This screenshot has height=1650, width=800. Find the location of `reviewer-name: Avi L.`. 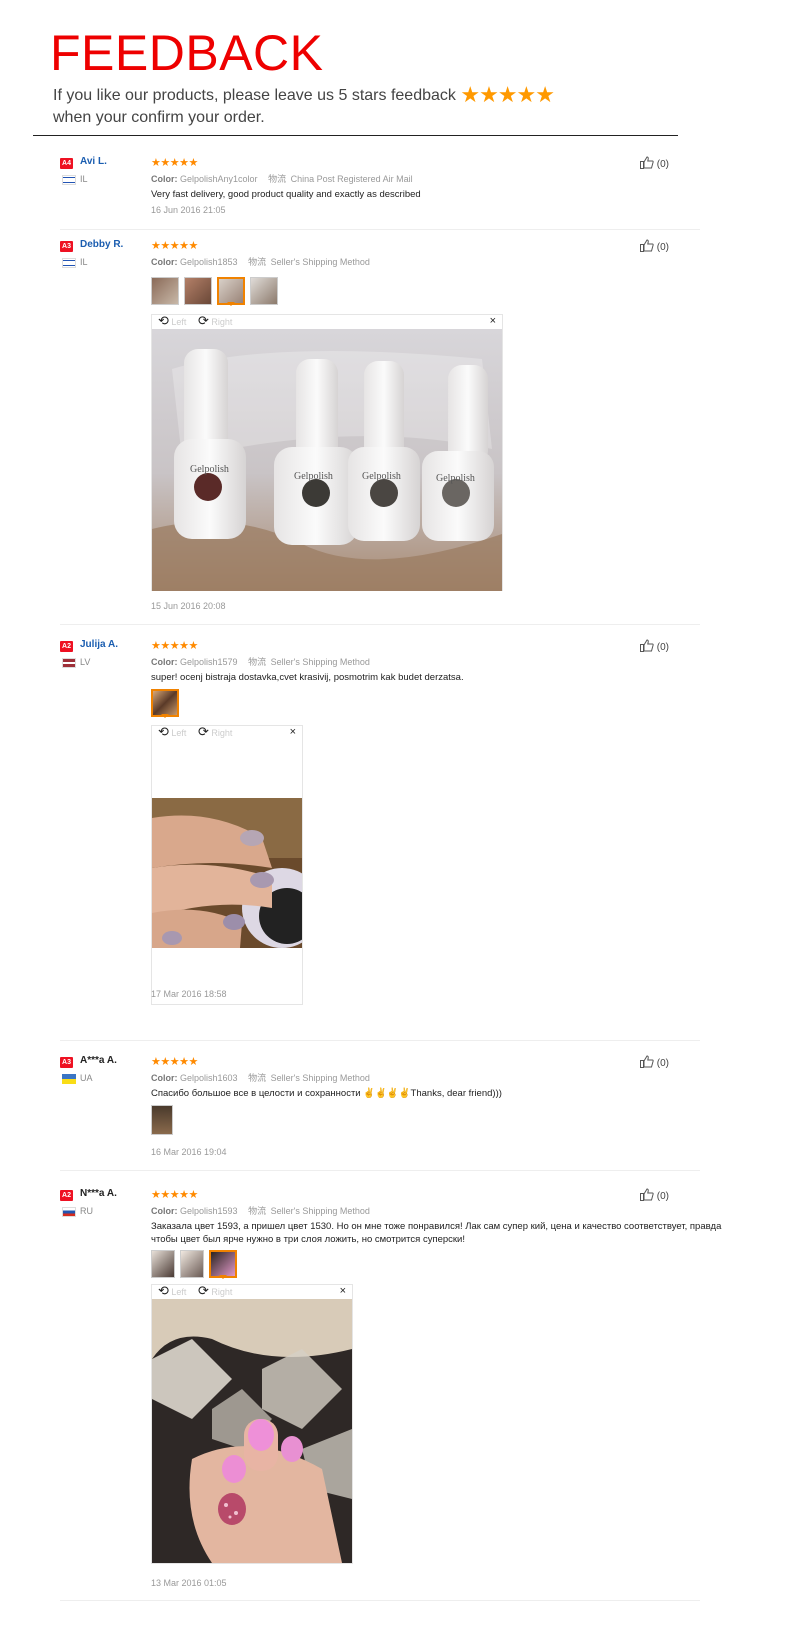

reviewer-name: Avi L. is located at coordinates (93, 161).